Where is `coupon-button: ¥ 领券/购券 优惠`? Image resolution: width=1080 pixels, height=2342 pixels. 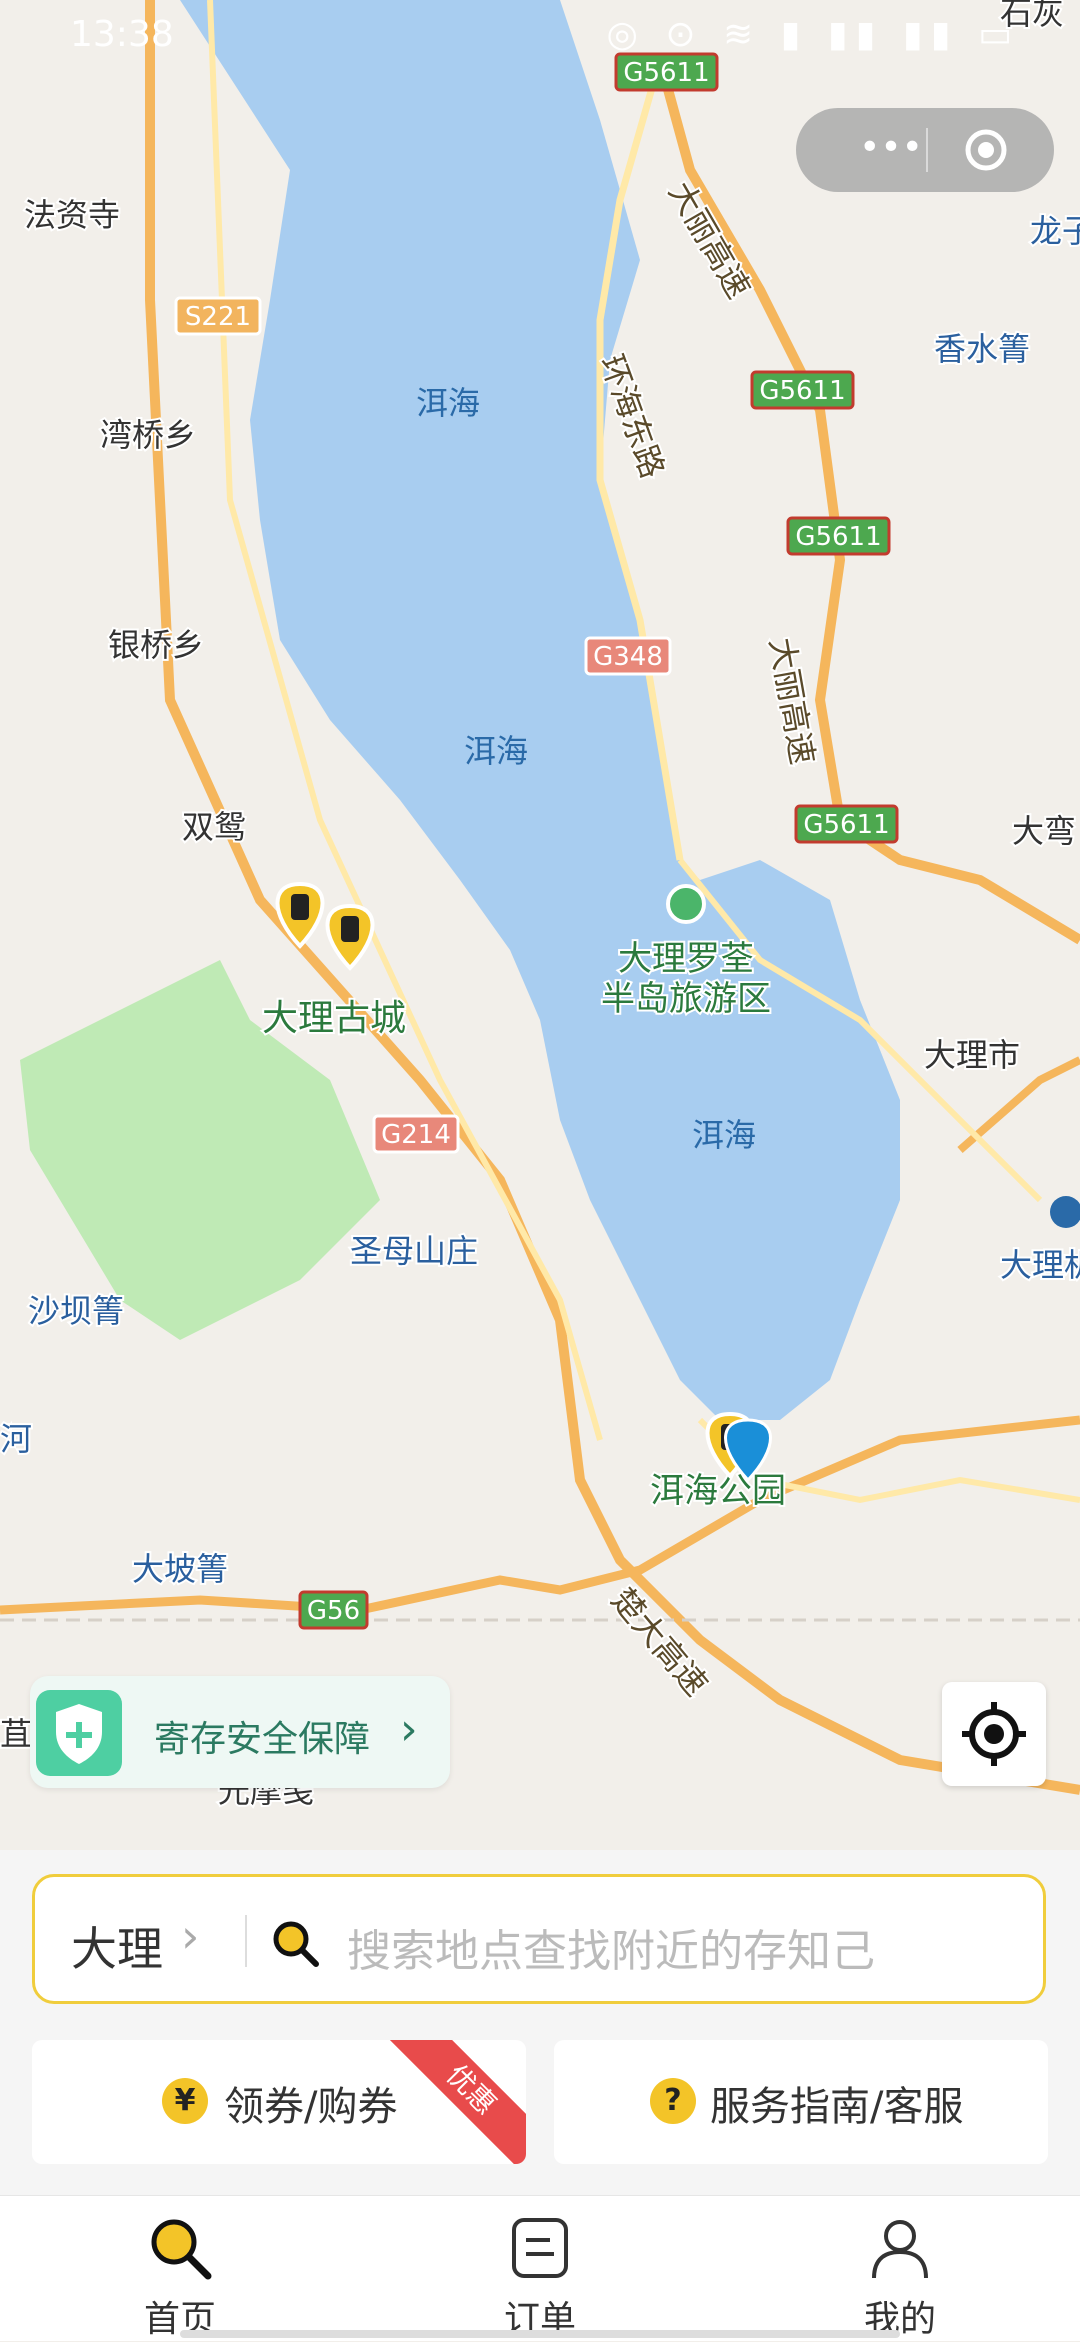
coupon-button: ¥ 领券/购券 优惠 is located at coordinates (279, 2102).